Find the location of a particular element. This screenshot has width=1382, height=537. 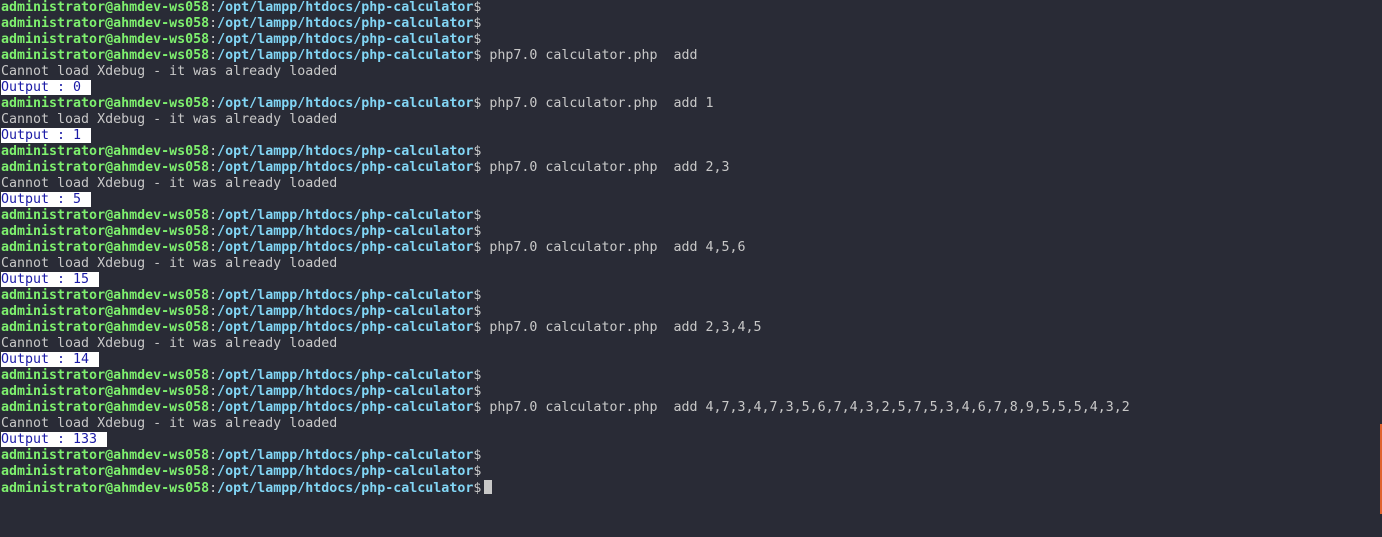

output-line: Output : 14 is located at coordinates (686, 360).